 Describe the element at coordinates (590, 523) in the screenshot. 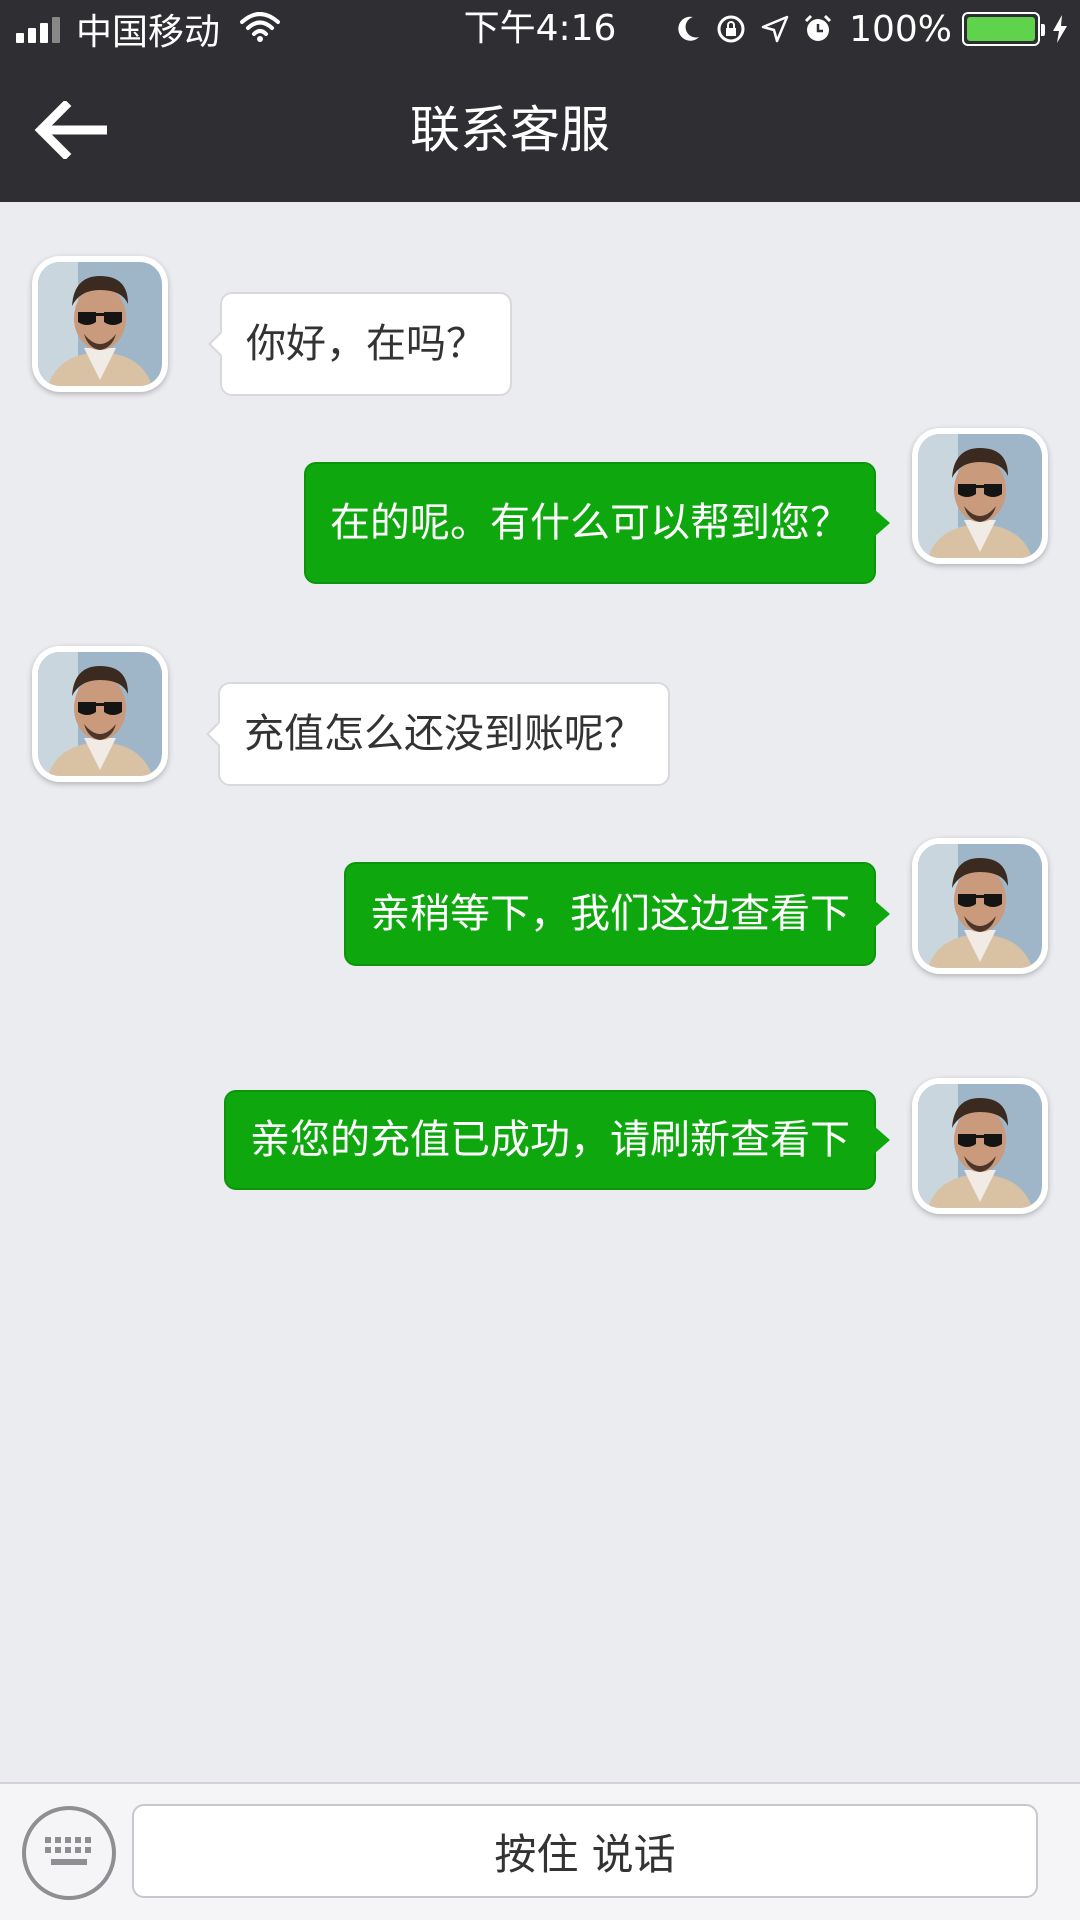

I see `message-text: 在的呢。有什么可以帮到您？` at that location.